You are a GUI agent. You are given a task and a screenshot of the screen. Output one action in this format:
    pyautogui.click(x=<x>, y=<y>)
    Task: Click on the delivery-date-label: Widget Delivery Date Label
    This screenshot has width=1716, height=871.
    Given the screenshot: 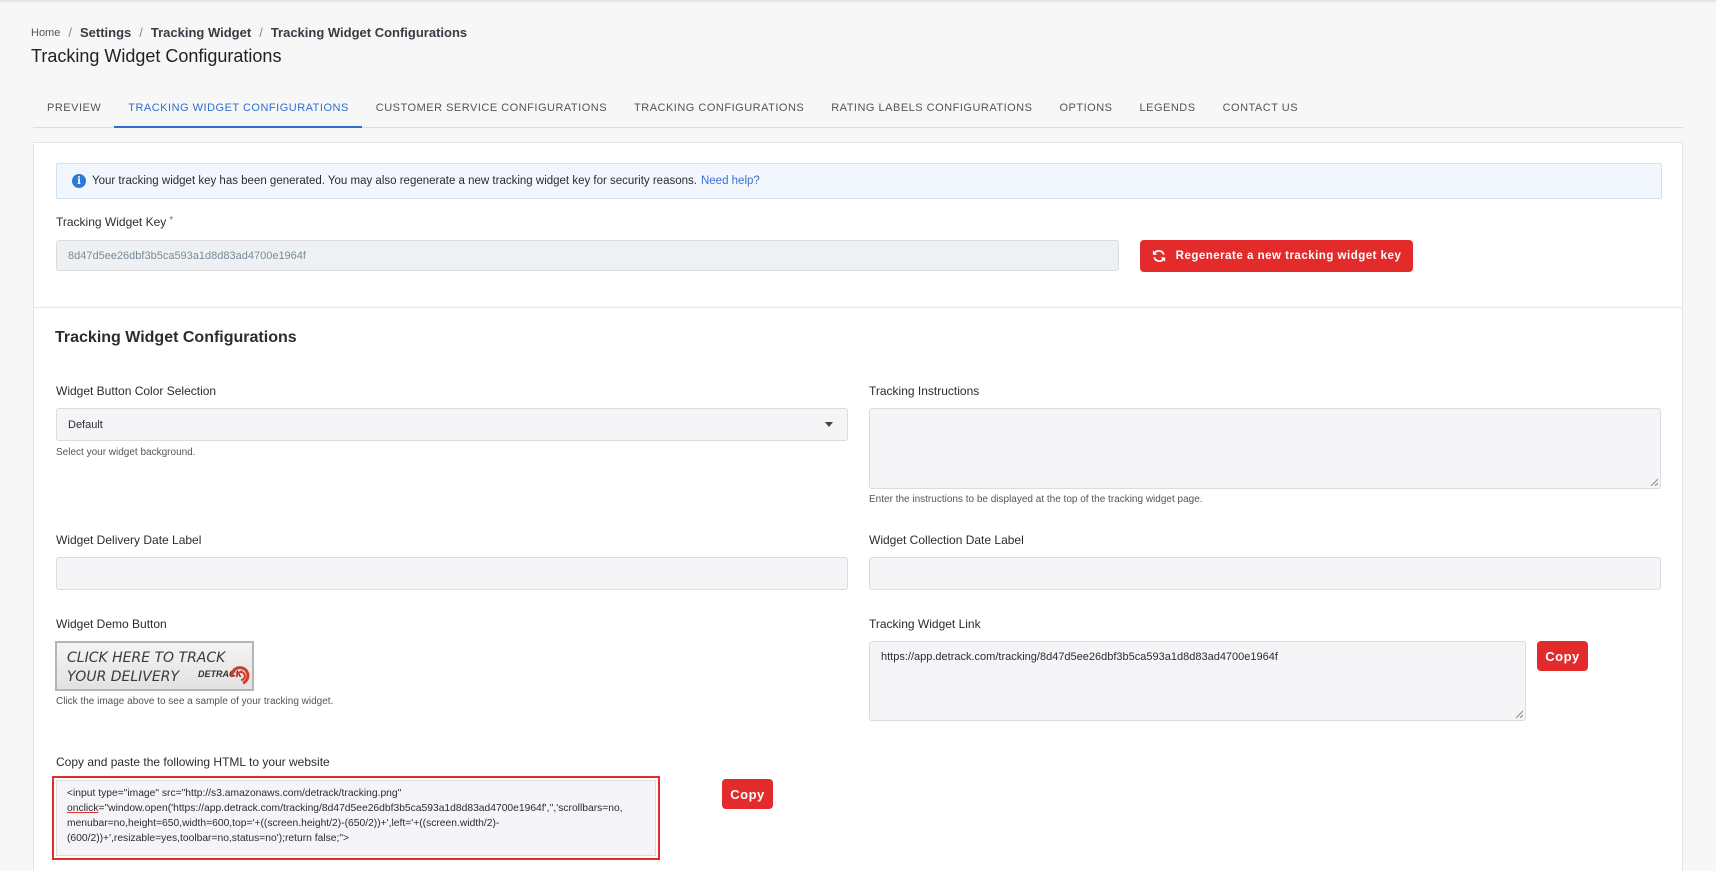 What is the action you would take?
    pyautogui.click(x=129, y=540)
    